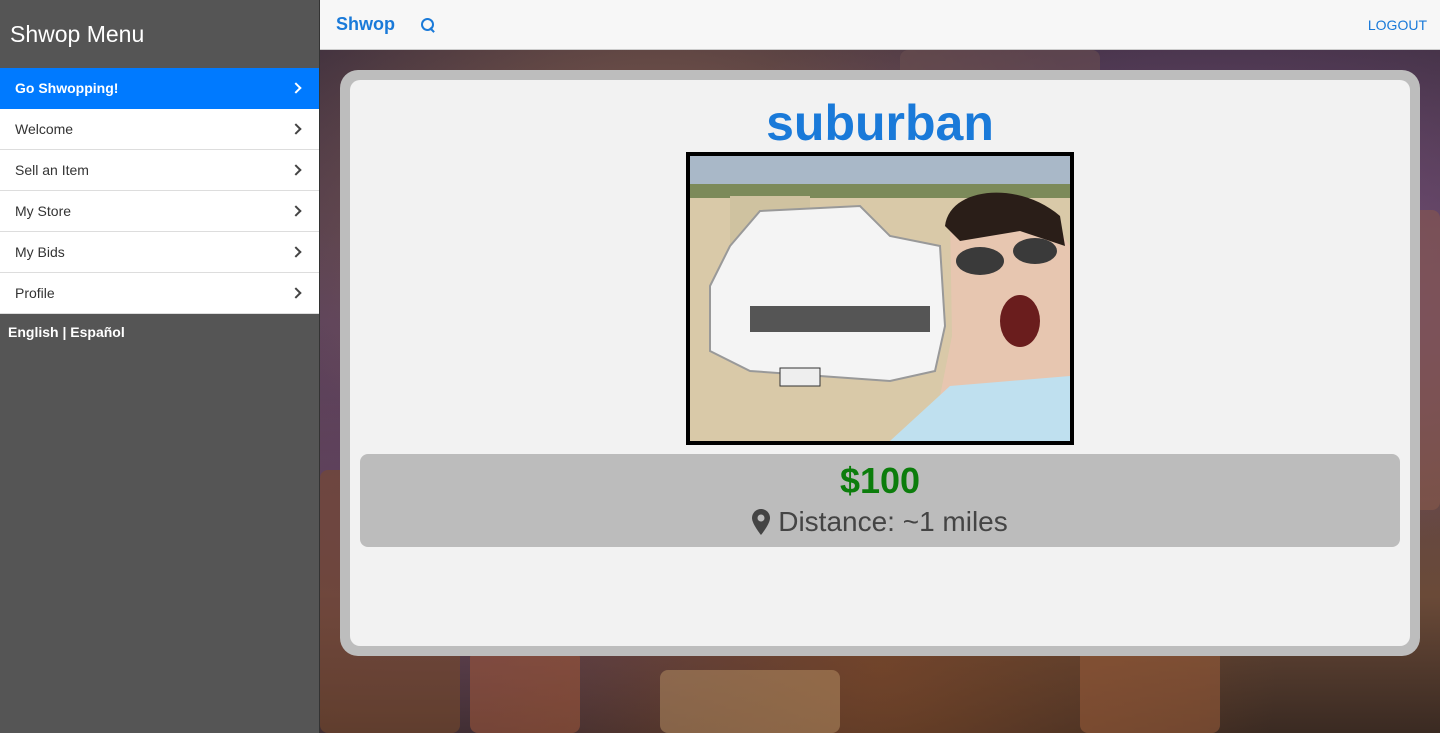 The width and height of the screenshot is (1440, 733). I want to click on language-spanish-link: Español, so click(97, 332).